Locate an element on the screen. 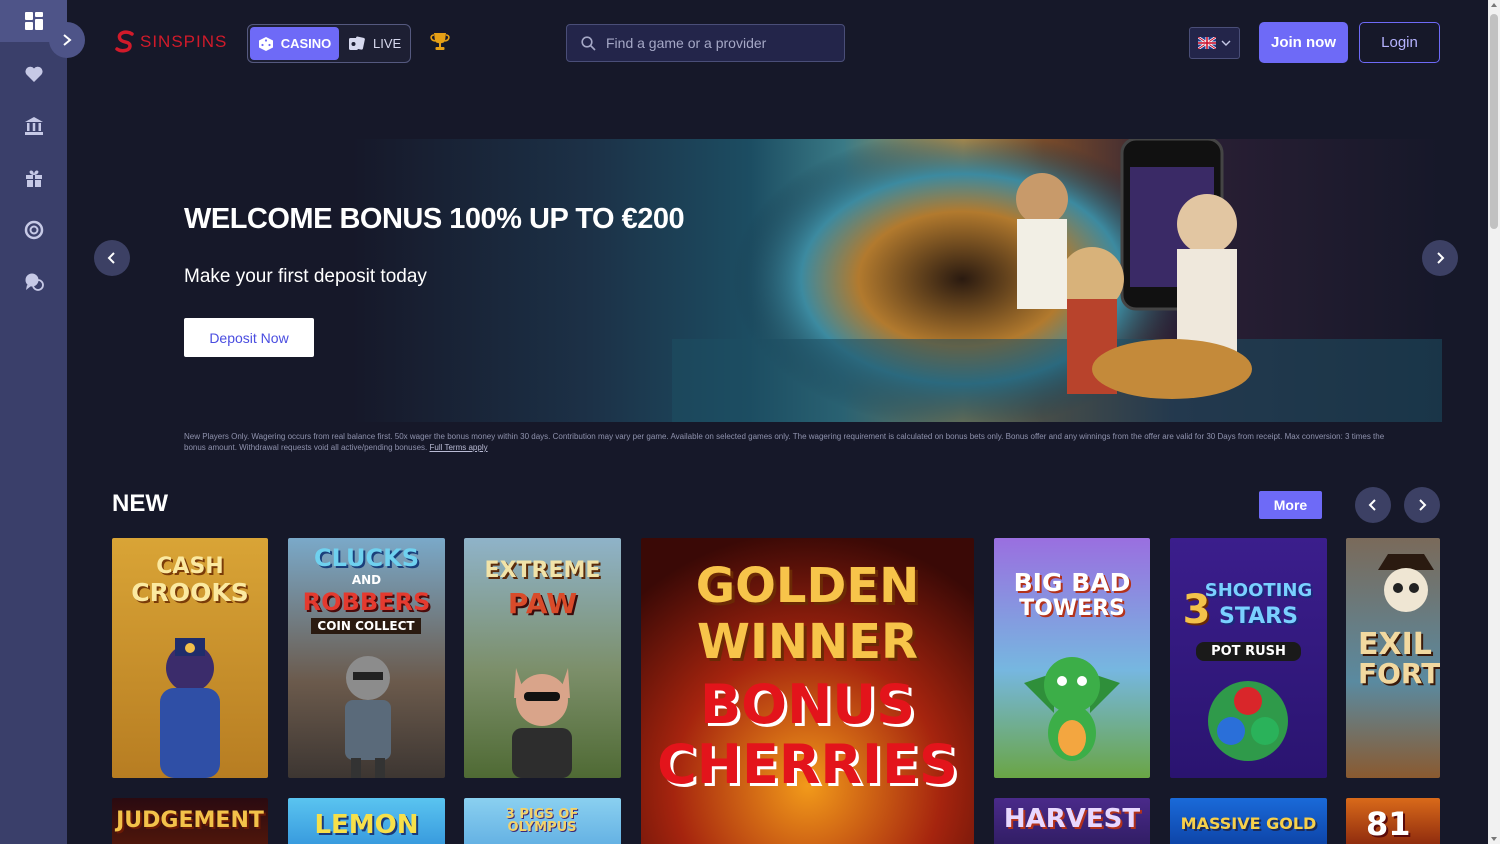  game-title: JUDGEMENT is located at coordinates (190, 820).